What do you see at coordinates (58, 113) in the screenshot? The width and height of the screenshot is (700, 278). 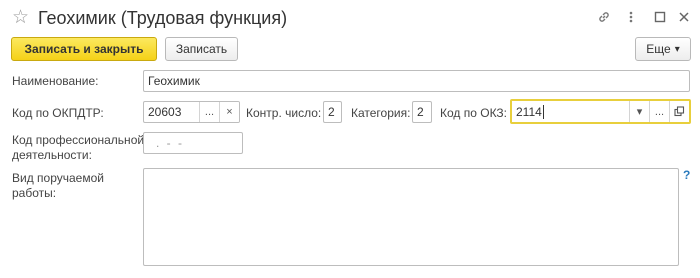 I see `okpdtr-label: Код по ОКПДТР:` at bounding box center [58, 113].